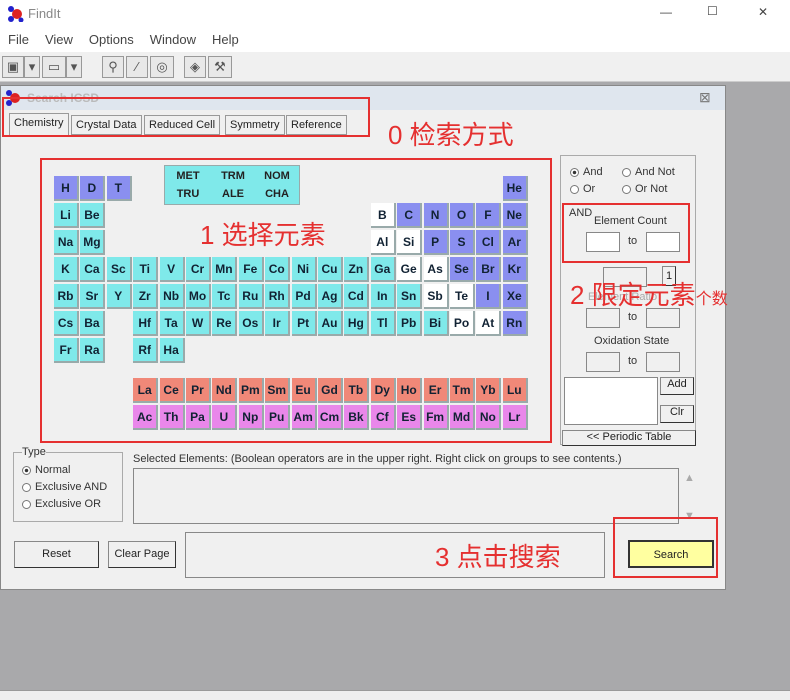  What do you see at coordinates (195, 67) in the screenshot?
I see `diamond-icon: ◈` at bounding box center [195, 67].